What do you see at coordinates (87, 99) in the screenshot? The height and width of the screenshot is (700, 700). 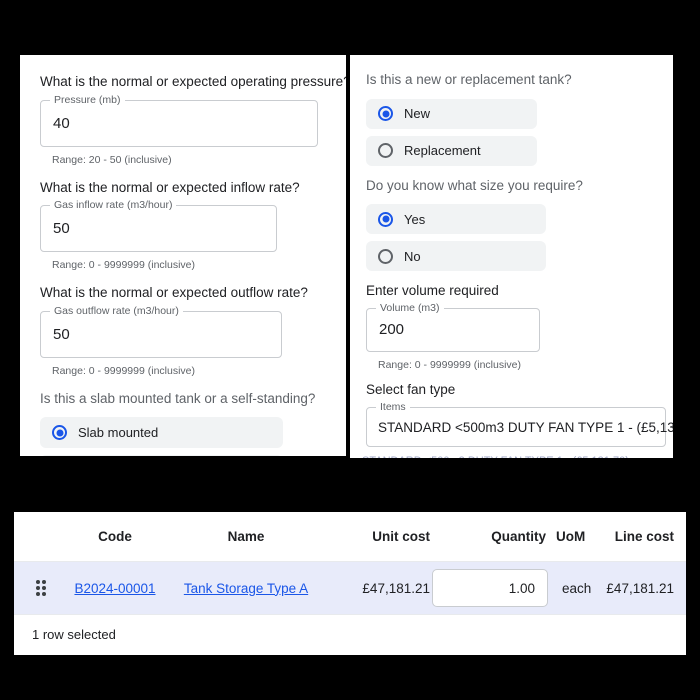 I see `pressure-field-legend: Pressure (mb)` at bounding box center [87, 99].